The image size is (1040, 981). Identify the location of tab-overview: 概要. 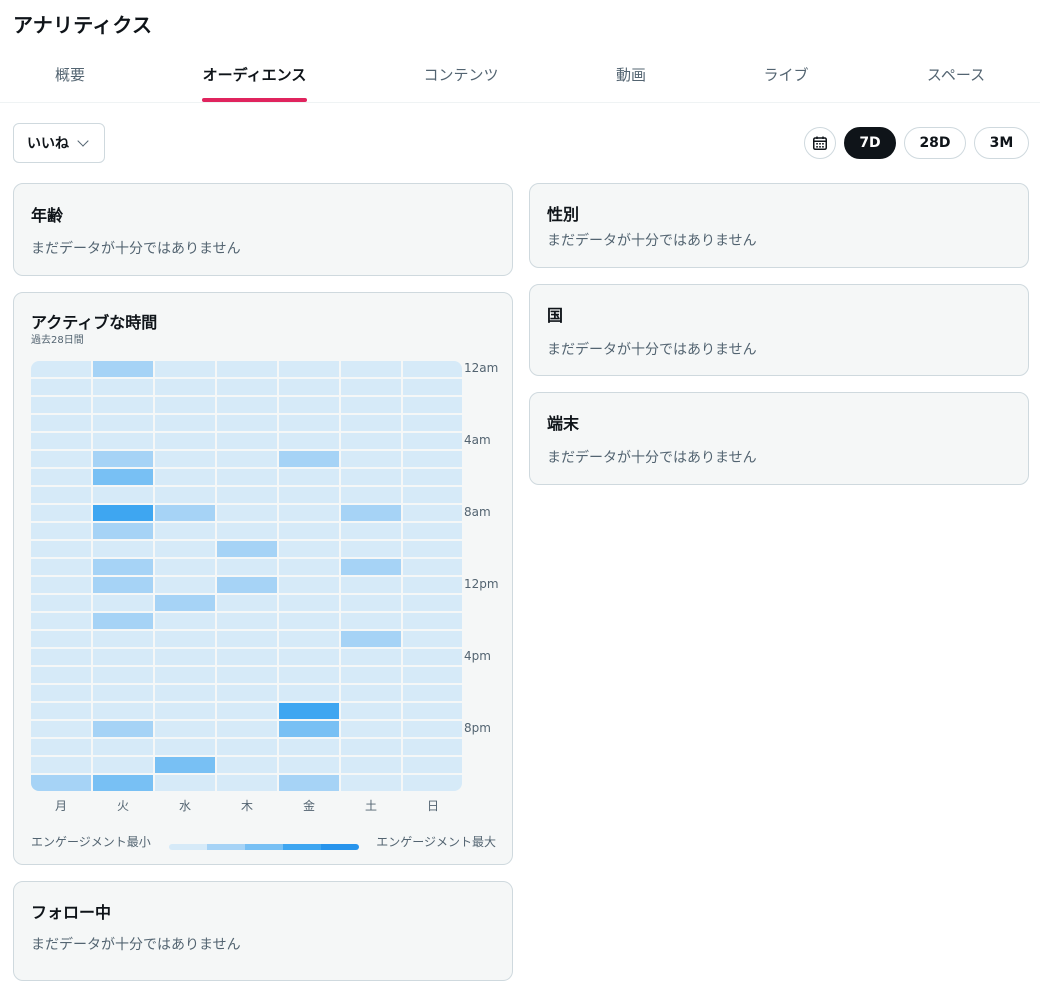
(70, 76).